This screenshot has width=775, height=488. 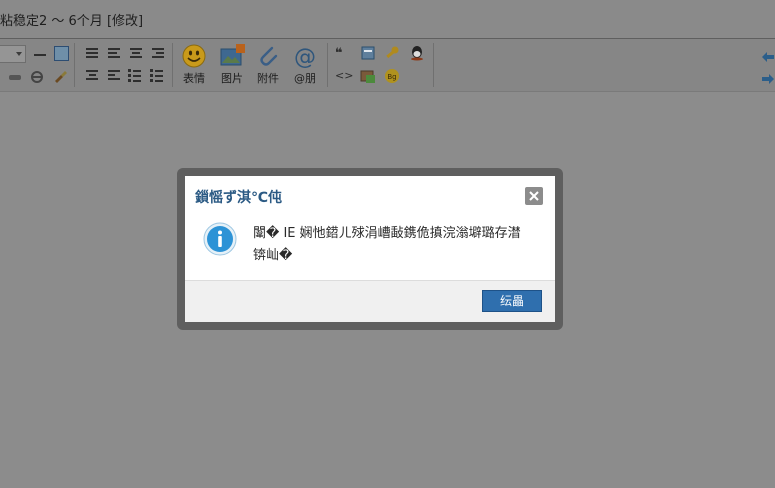 I want to click on close-icon, so click(x=534, y=196).